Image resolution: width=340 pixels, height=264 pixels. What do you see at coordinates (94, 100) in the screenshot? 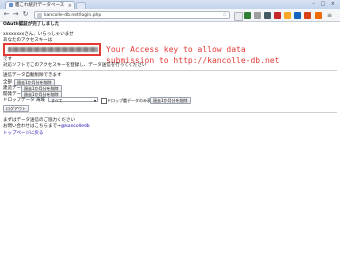
I see `chevron-down-icon: ▾` at bounding box center [94, 100].